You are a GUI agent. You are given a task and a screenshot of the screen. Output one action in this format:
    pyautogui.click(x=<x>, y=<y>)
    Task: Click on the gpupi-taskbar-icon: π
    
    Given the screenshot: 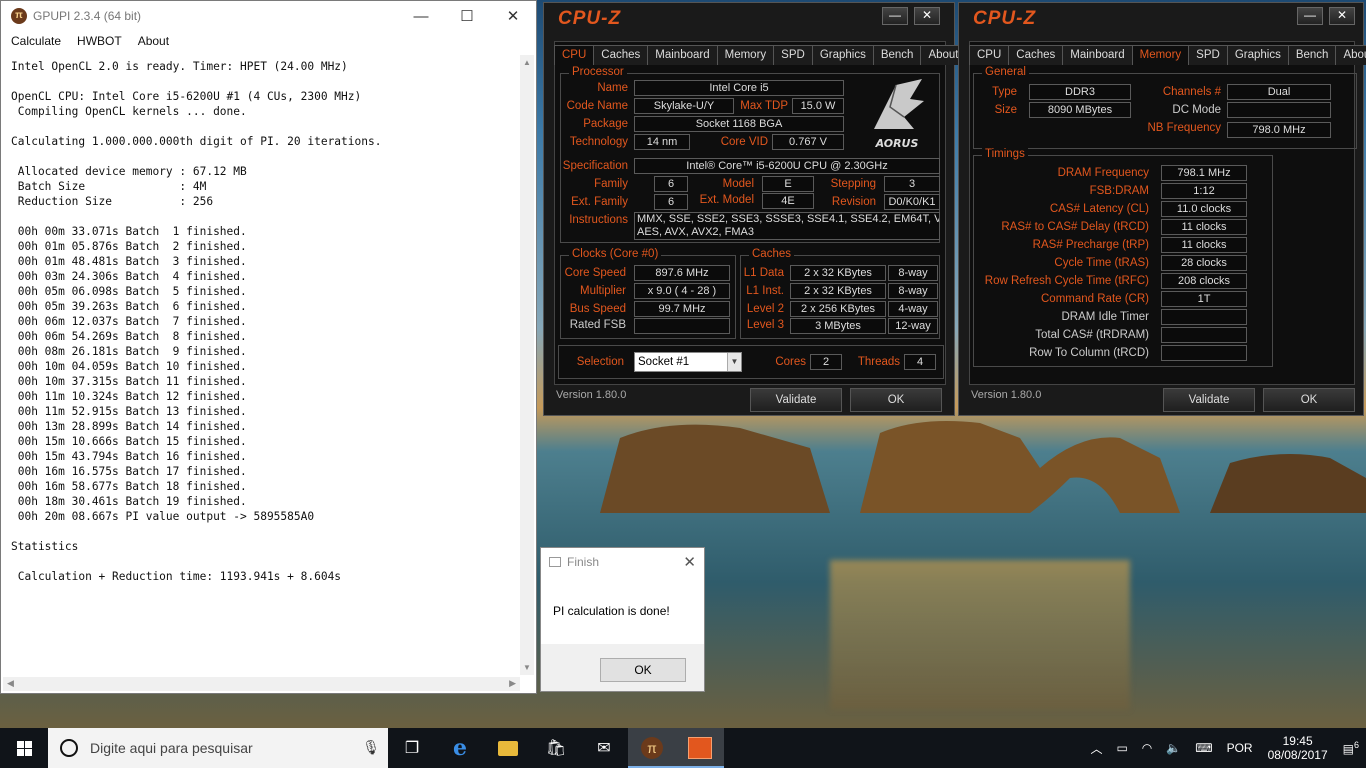 What is the action you would take?
    pyautogui.click(x=652, y=748)
    